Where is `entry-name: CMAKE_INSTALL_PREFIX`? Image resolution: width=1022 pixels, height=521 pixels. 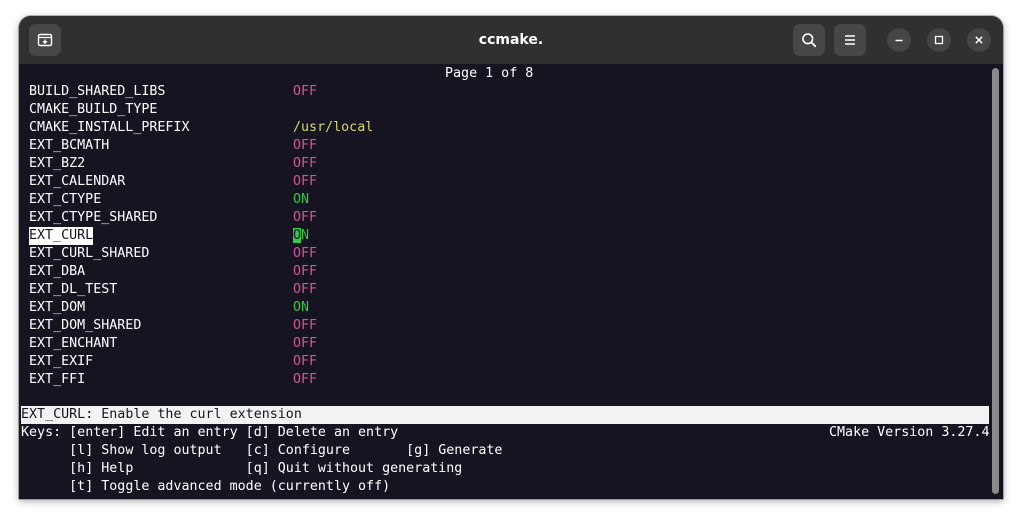
entry-name: CMAKE_INSTALL_PREFIX is located at coordinates (109, 128).